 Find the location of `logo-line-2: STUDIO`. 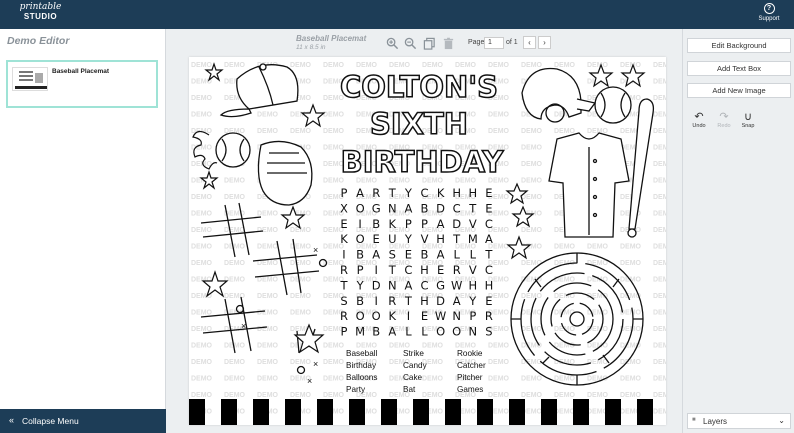

logo-line-2: STUDIO is located at coordinates (40, 16).